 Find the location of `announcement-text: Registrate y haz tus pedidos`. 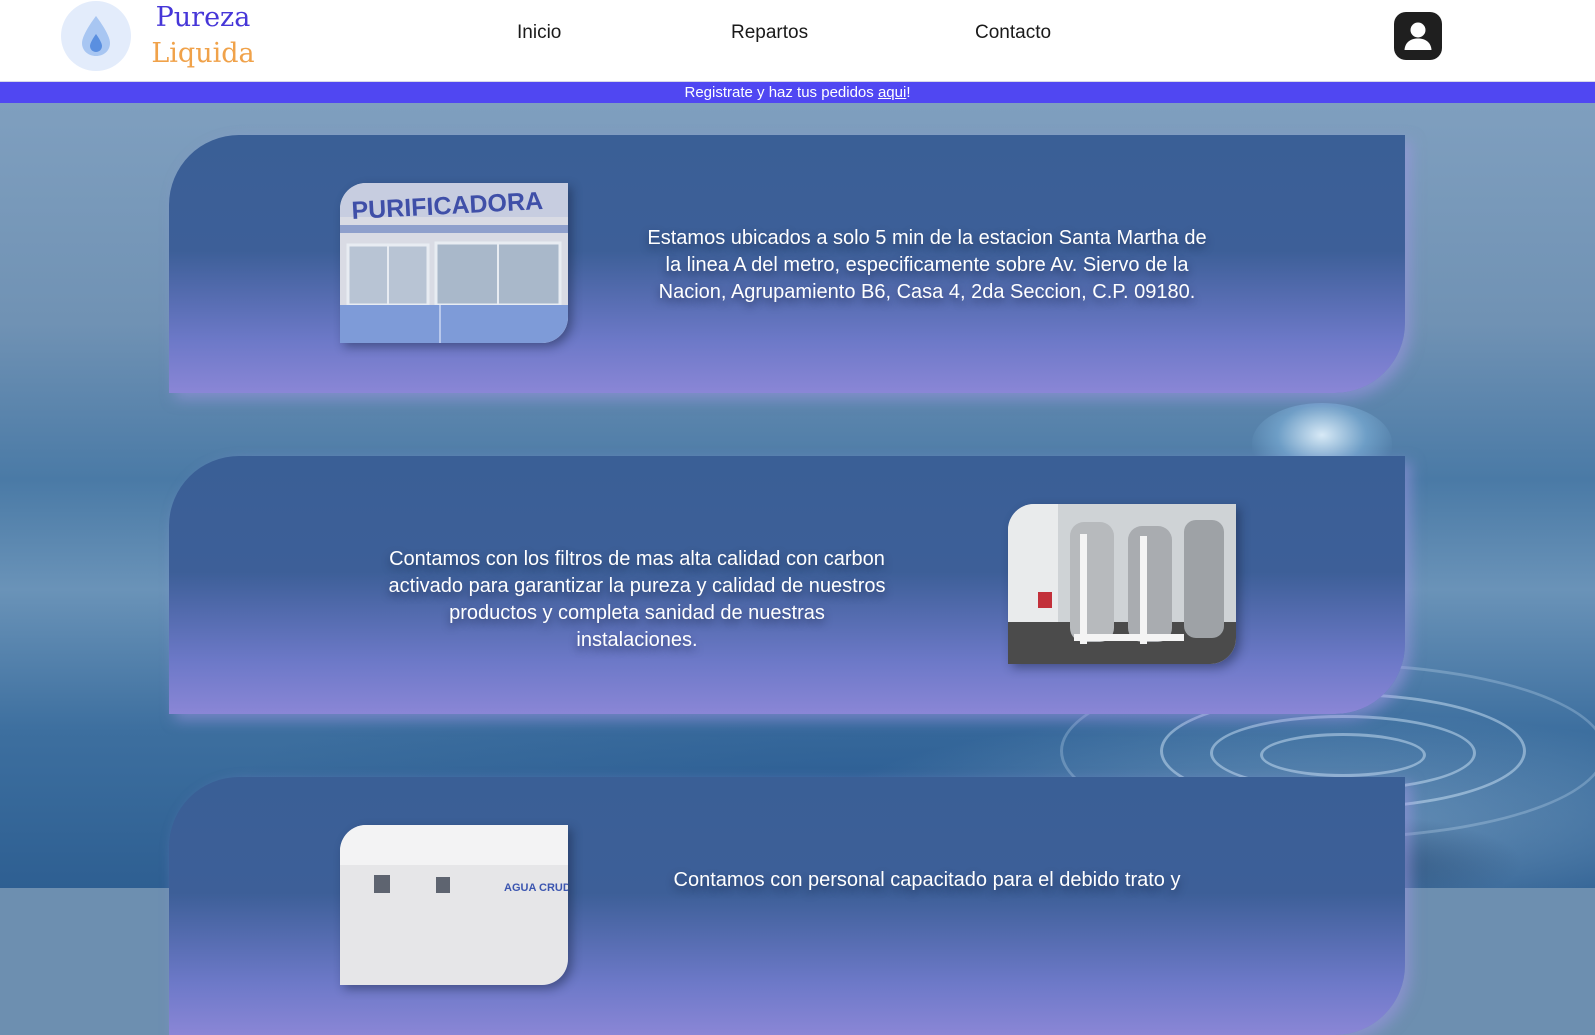

announcement-text: Registrate y haz tus pedidos is located at coordinates (781, 92).